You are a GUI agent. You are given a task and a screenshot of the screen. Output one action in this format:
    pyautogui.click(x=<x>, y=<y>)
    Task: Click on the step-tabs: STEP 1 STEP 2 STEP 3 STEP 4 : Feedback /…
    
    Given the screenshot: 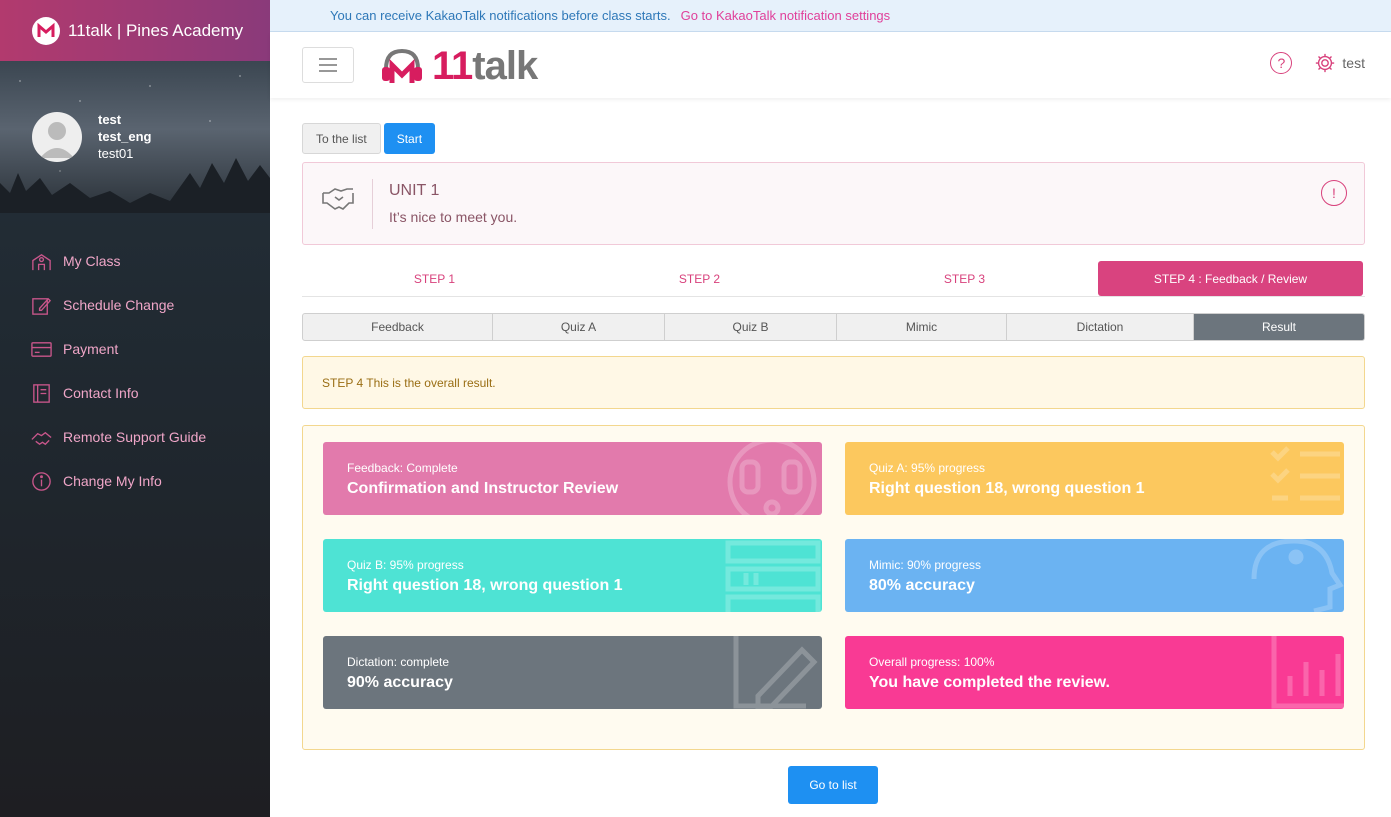 What is the action you would take?
    pyautogui.click(x=833, y=279)
    